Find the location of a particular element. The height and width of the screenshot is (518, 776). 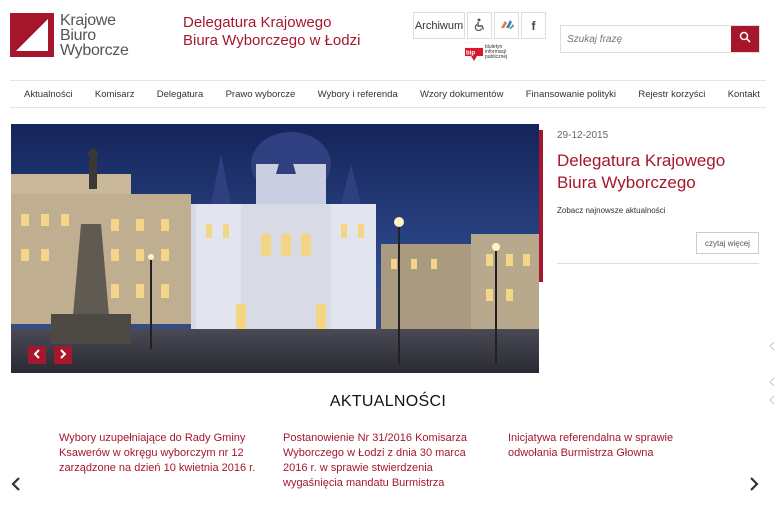

nav-item-delegatura: Delegatura is located at coordinates (180, 94).